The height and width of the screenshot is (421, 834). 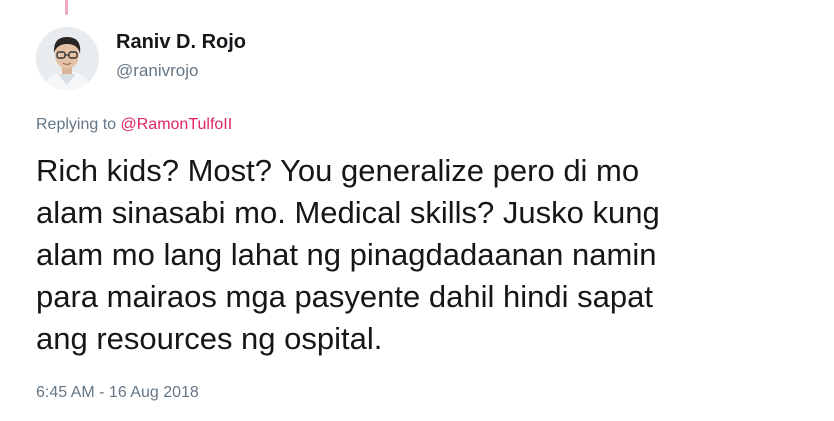 I want to click on tweet-timestamp: 6:45 AM - 16 Aug 2018, so click(x=117, y=393).